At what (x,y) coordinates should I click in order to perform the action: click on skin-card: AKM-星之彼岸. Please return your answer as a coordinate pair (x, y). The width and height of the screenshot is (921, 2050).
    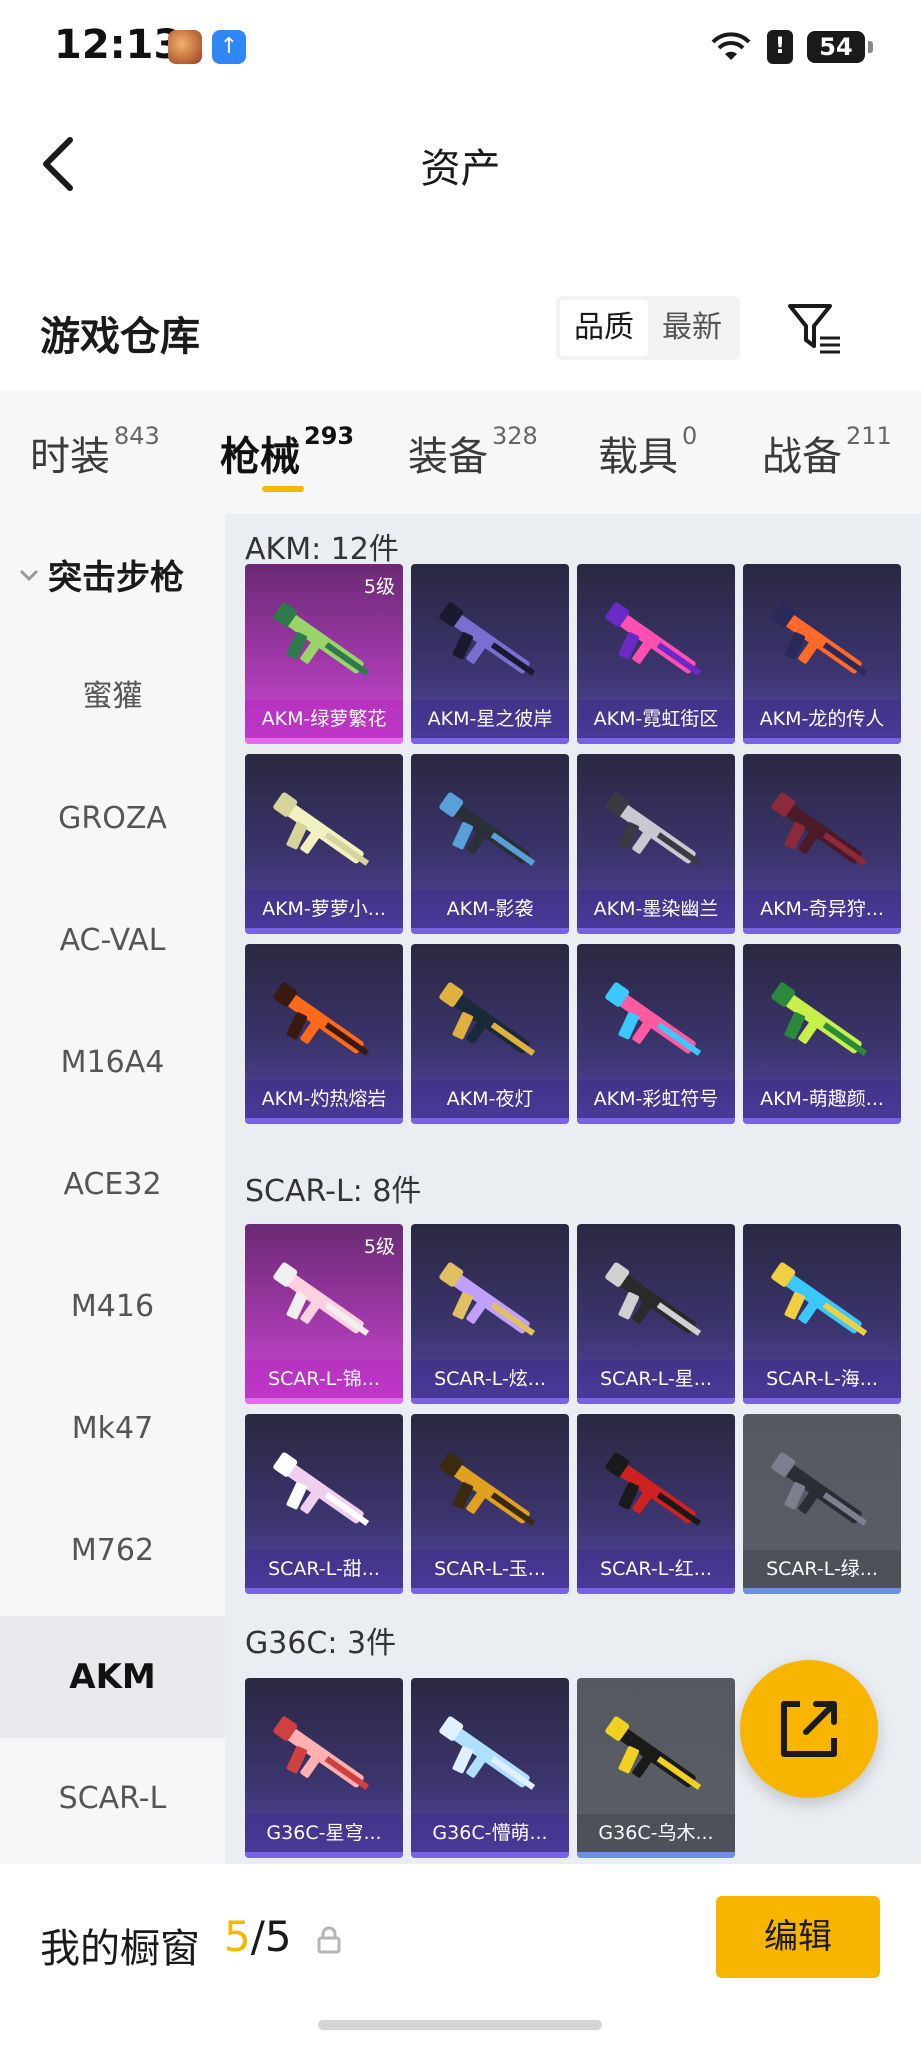
    Looking at the image, I should click on (490, 654).